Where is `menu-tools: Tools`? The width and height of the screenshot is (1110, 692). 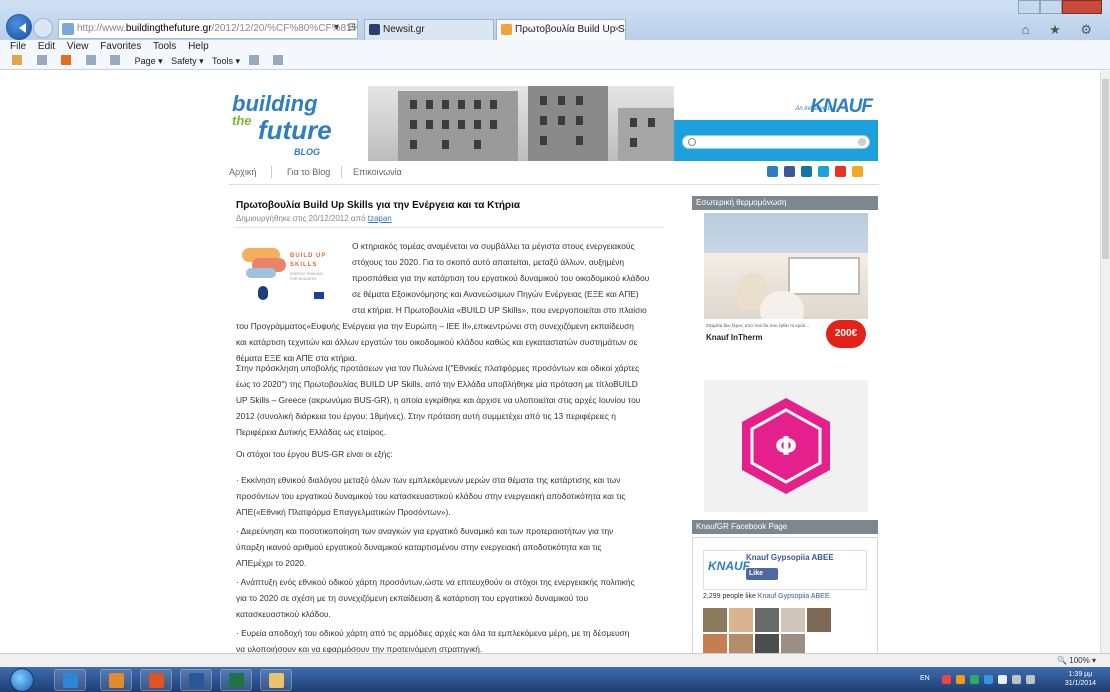 menu-tools: Tools is located at coordinates (164, 46).